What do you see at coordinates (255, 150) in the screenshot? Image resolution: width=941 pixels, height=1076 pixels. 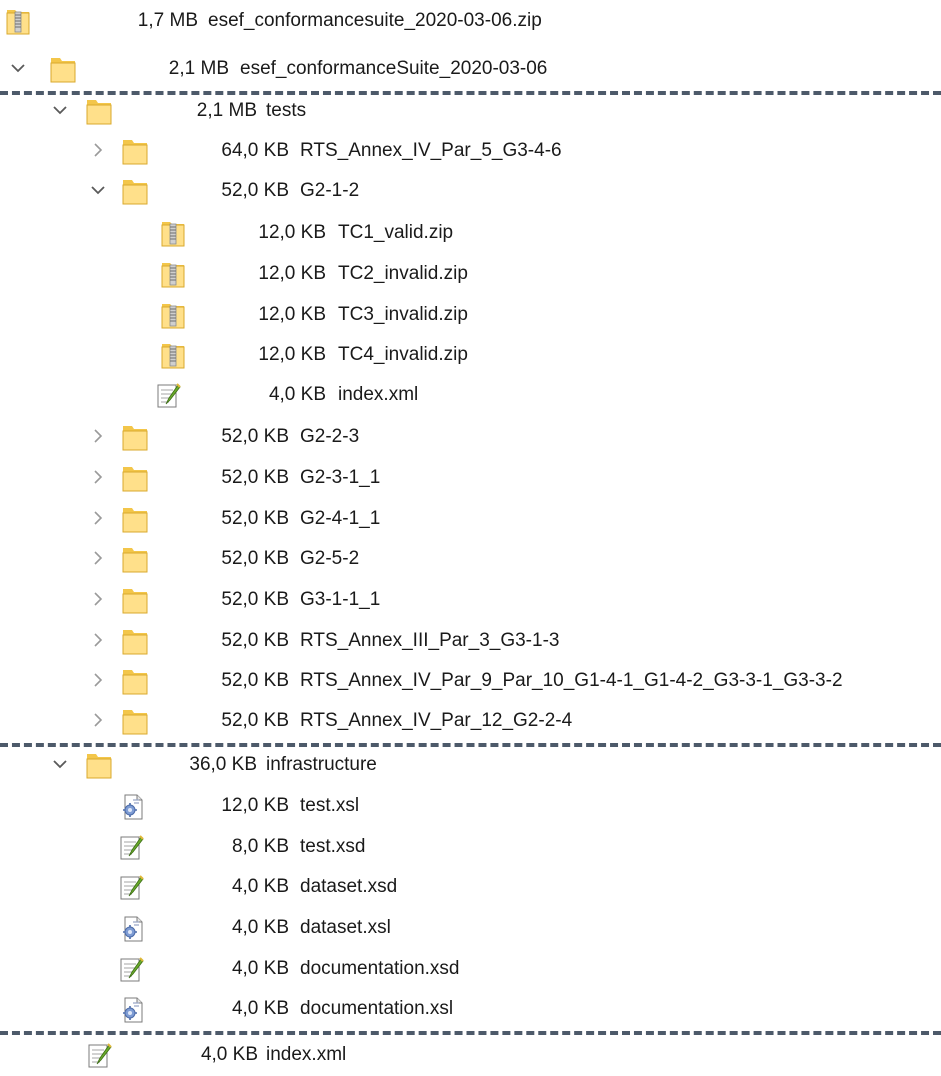 I see `file-size: 64,0 KB` at bounding box center [255, 150].